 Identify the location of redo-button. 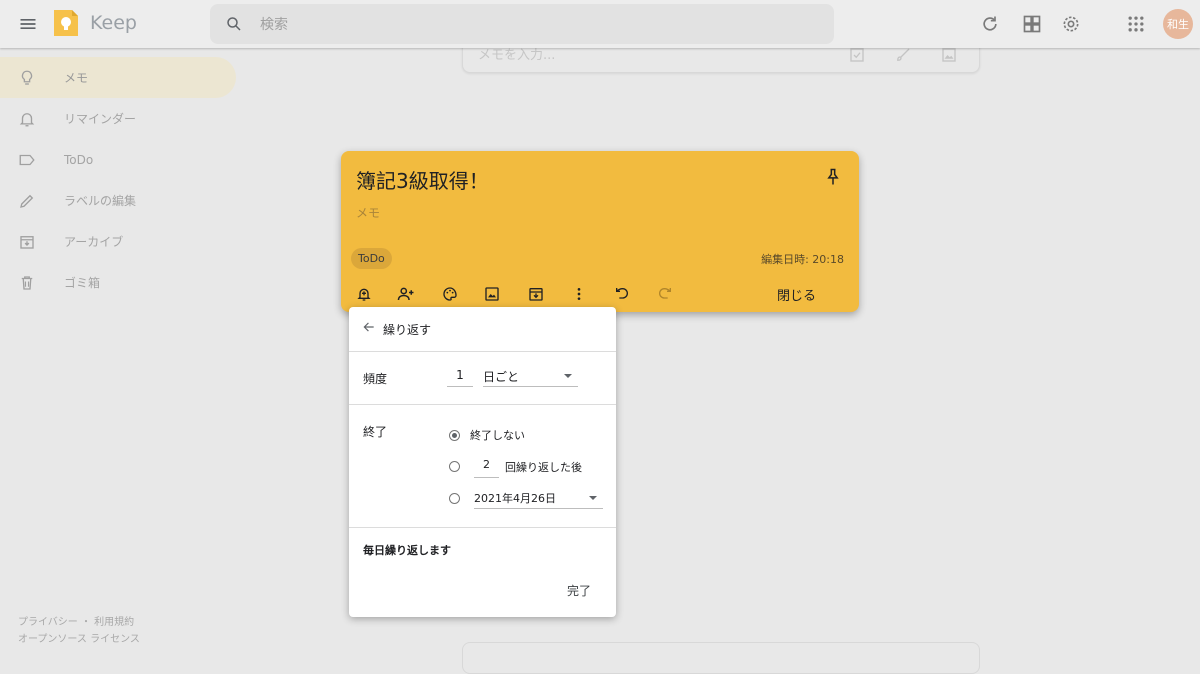
(665, 294).